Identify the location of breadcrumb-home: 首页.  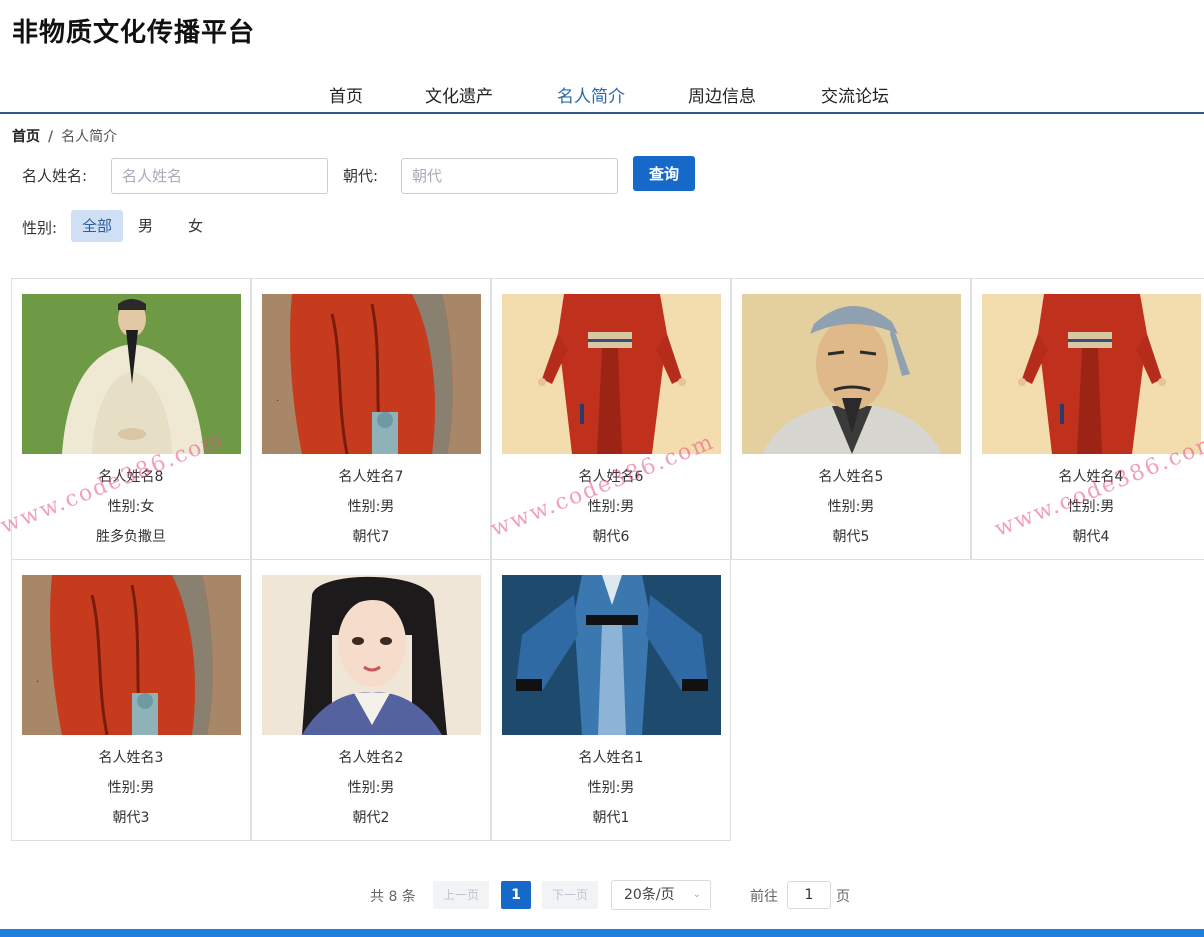
(26, 137).